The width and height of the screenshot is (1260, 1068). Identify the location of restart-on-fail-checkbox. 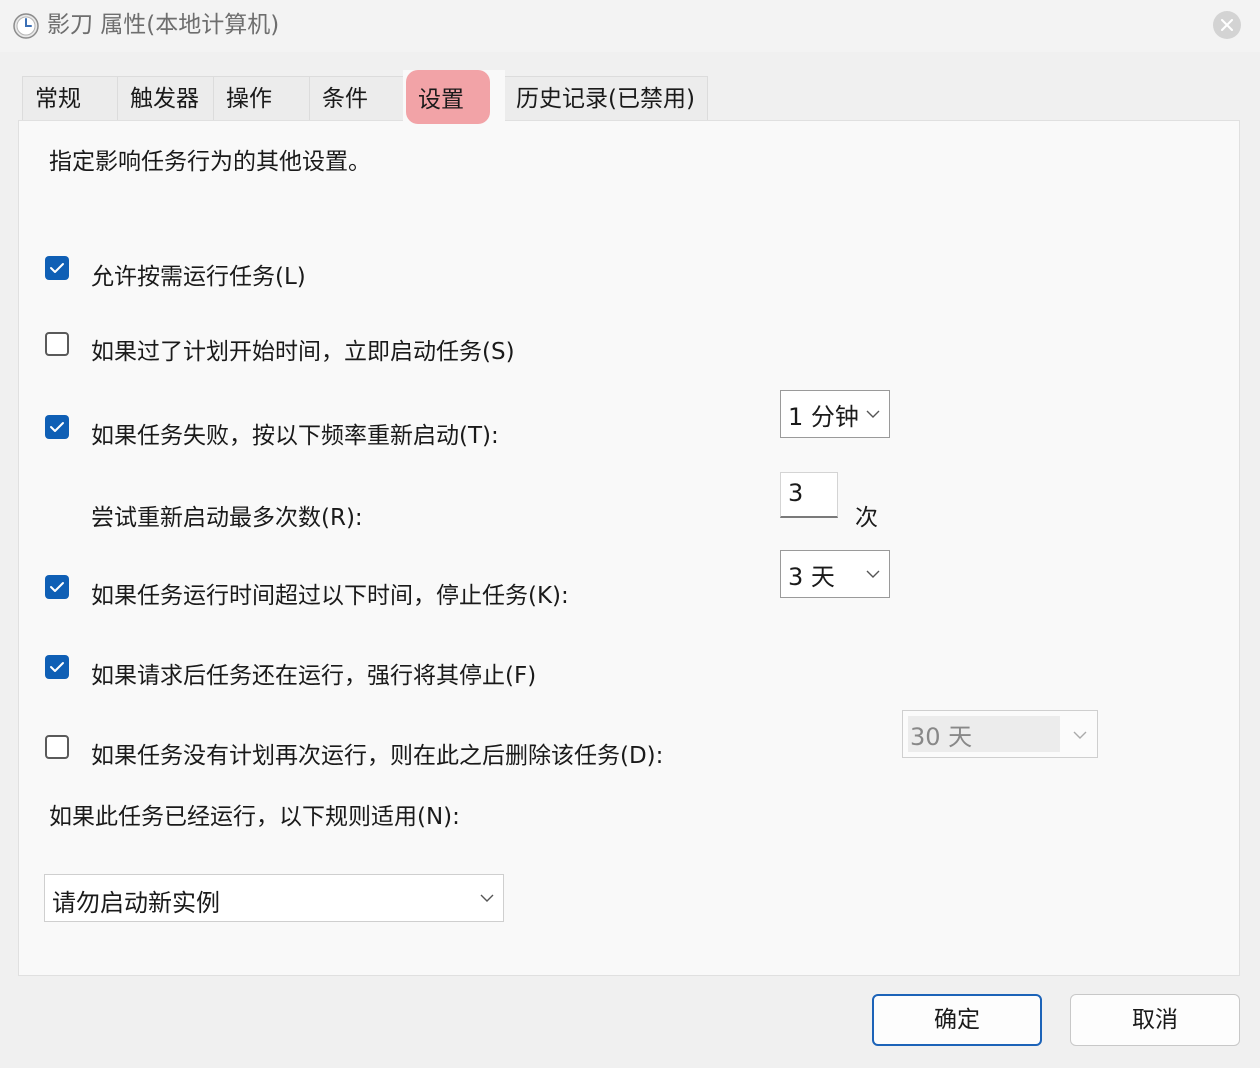
(57, 427).